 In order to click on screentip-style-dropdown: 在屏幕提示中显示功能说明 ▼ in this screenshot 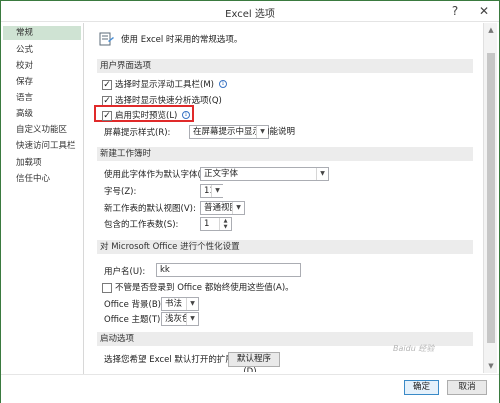, I will do `click(242, 132)`.